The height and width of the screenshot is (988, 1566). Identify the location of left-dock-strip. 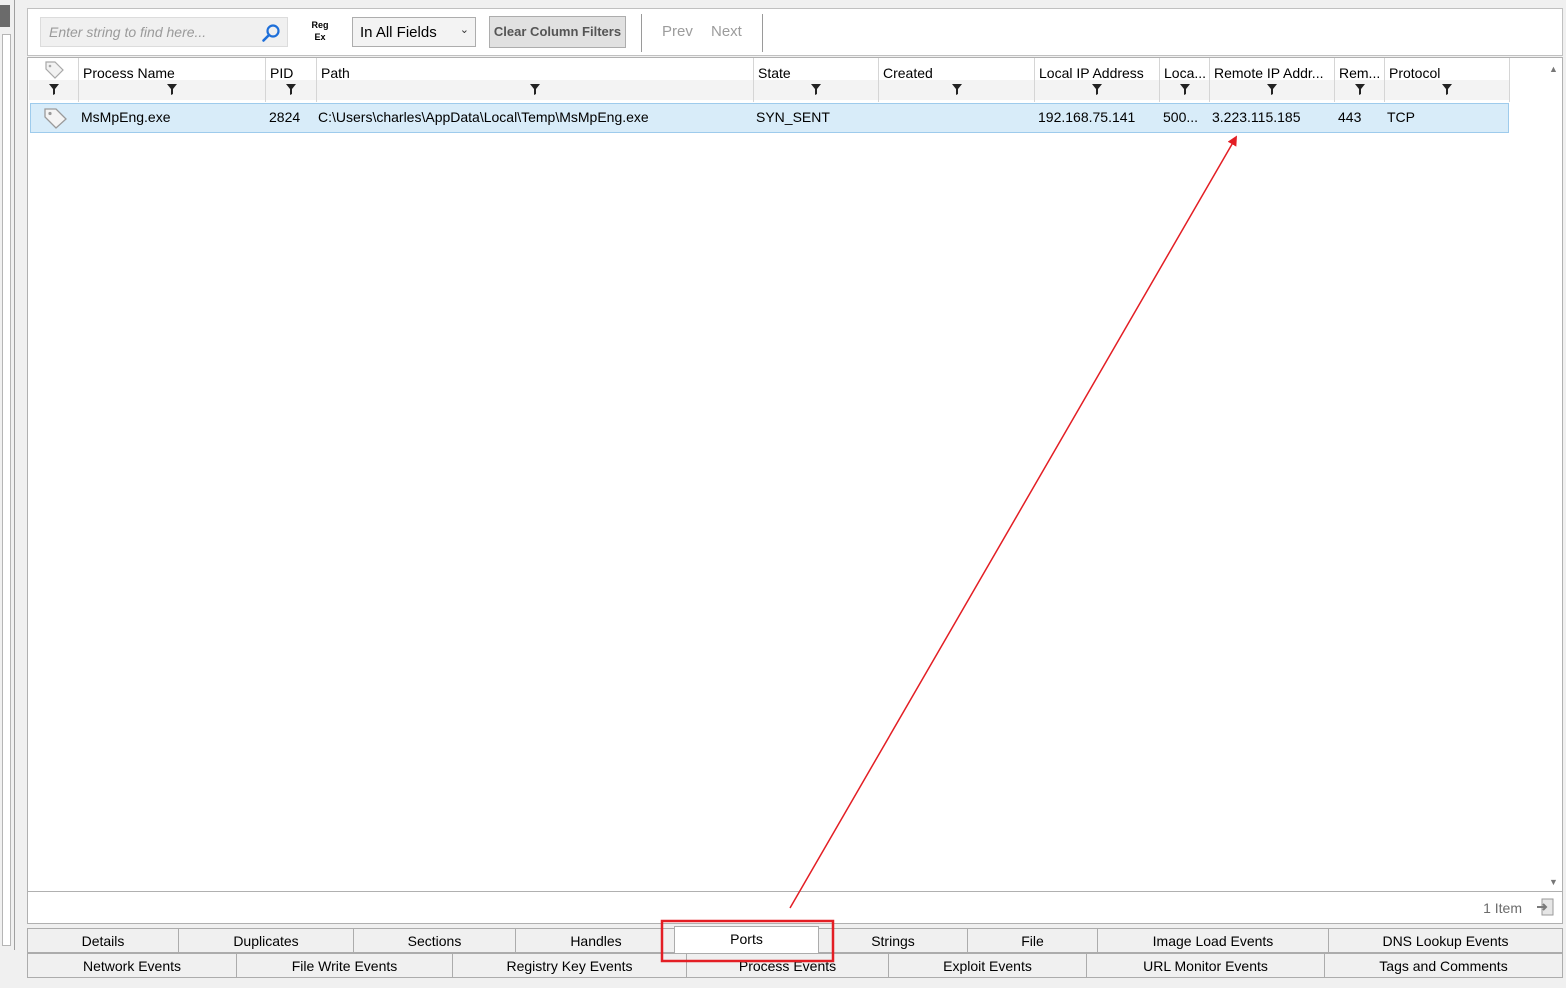
(7, 475).